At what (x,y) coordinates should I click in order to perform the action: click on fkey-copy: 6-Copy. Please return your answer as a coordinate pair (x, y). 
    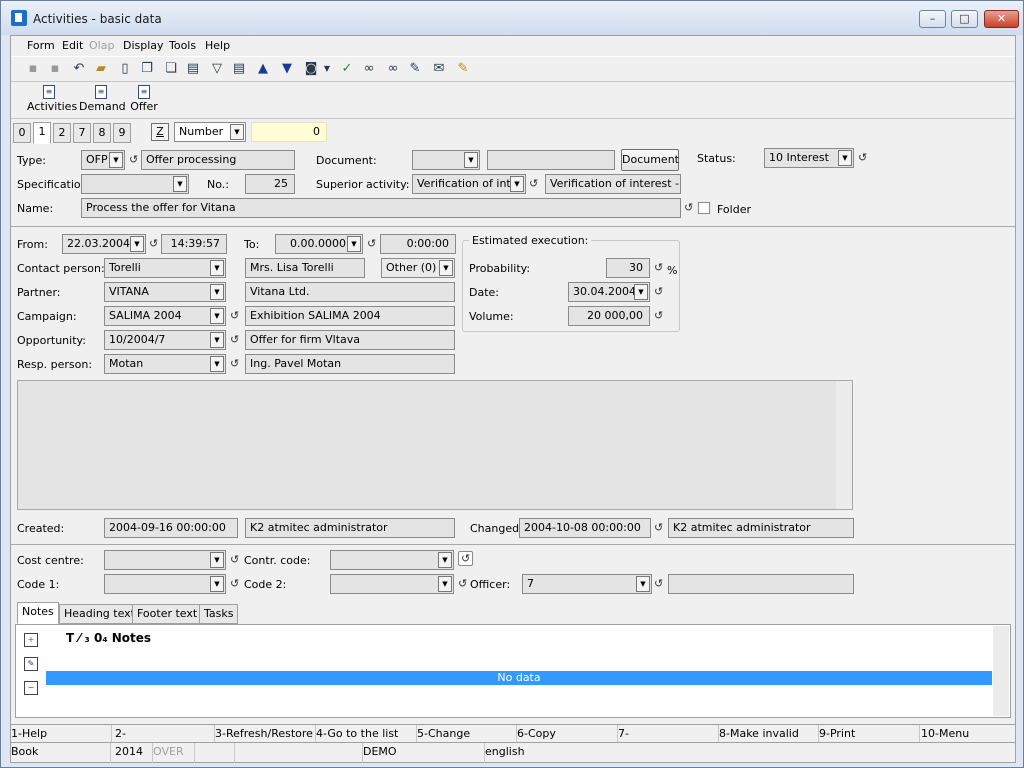
    Looking at the image, I should click on (567, 734).